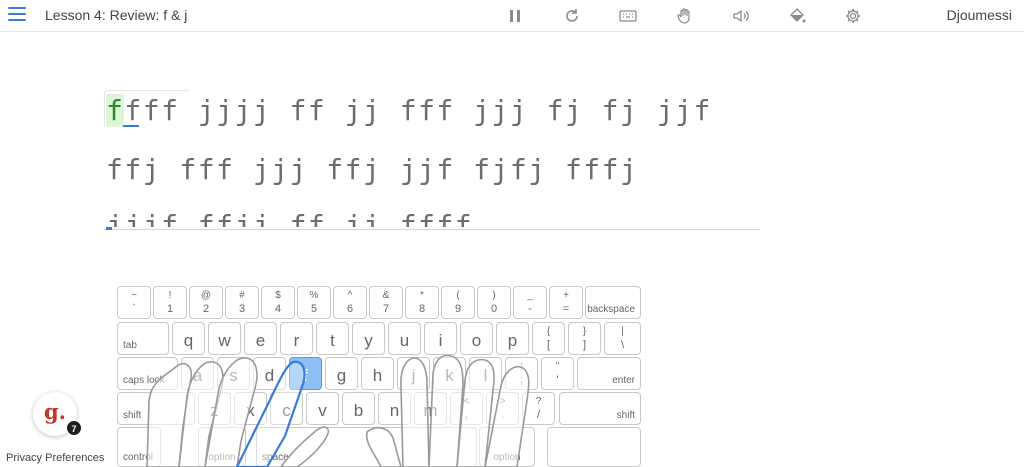  Describe the element at coordinates (115, 110) in the screenshot. I see `current-character: f` at that location.